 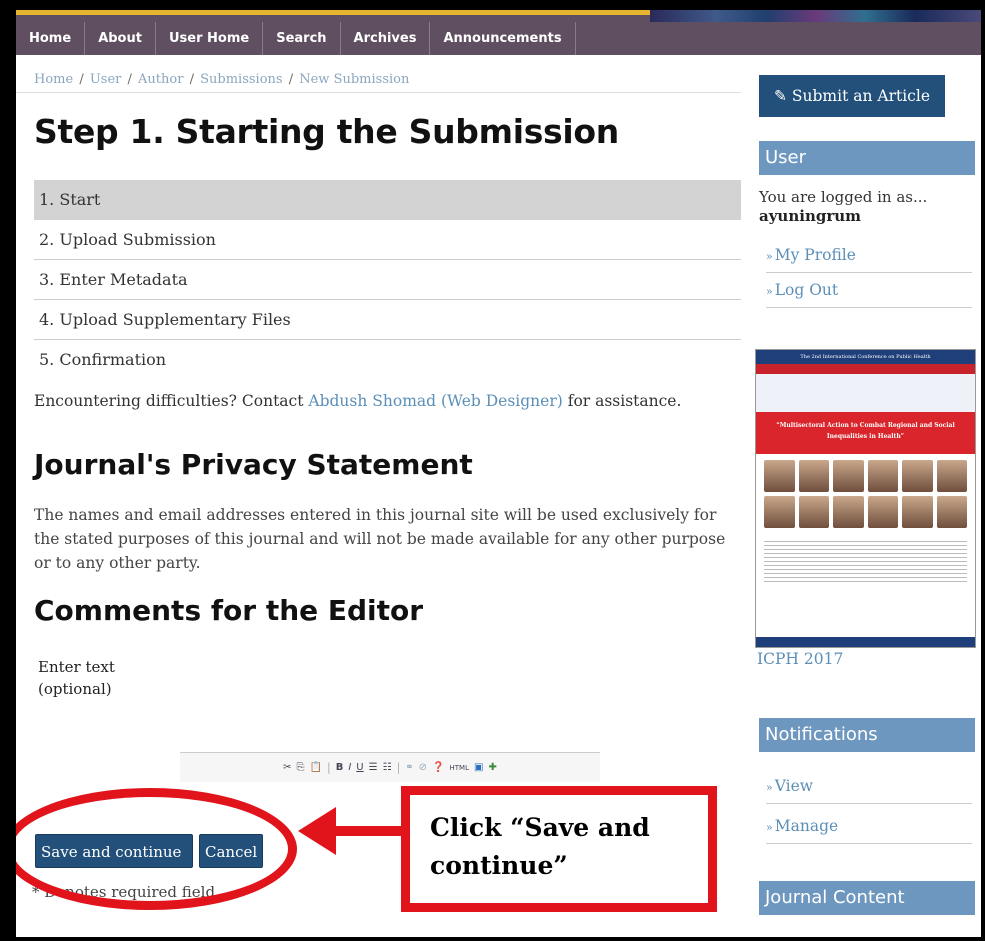 I want to click on username: ayuningrum, so click(x=810, y=216).